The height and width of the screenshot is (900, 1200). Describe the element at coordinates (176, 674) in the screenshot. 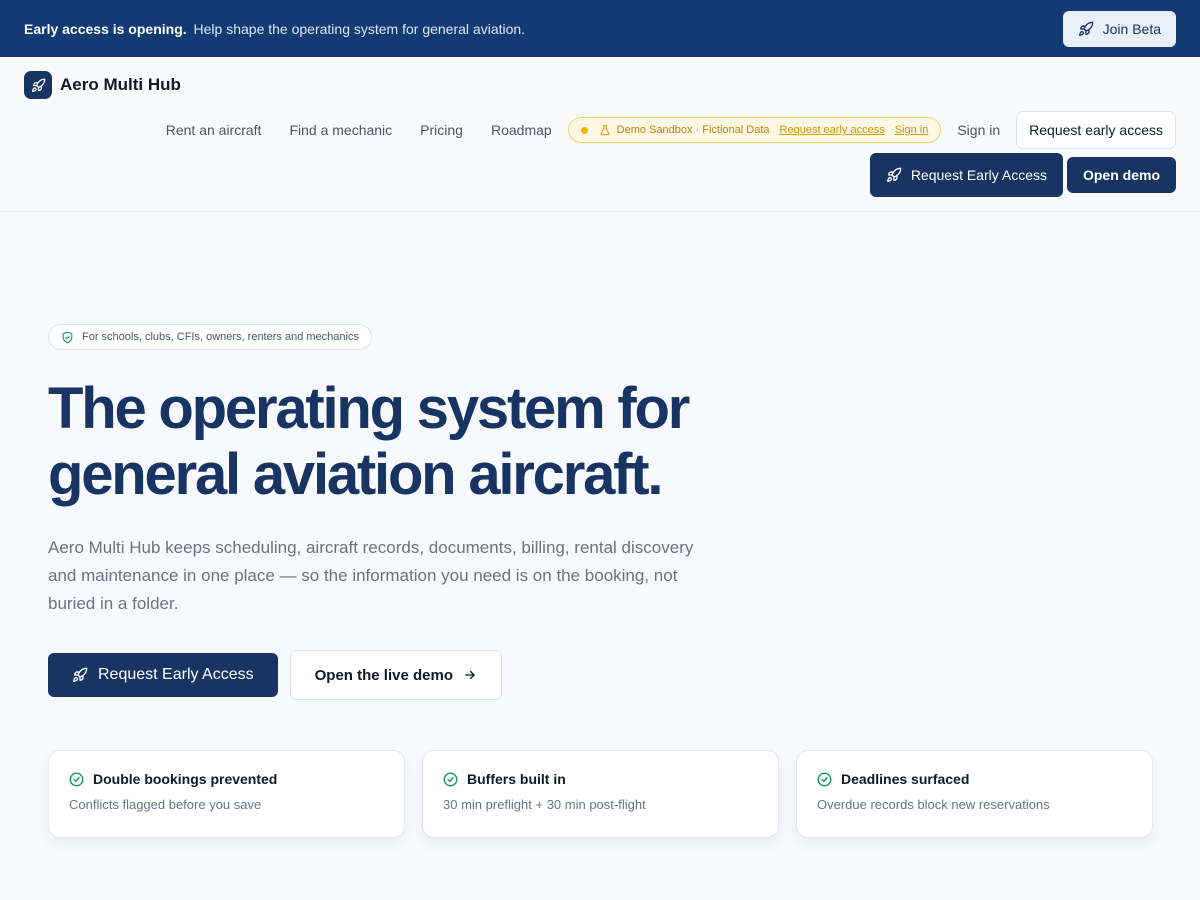

I see `hero-request-label: Request Early Access` at that location.